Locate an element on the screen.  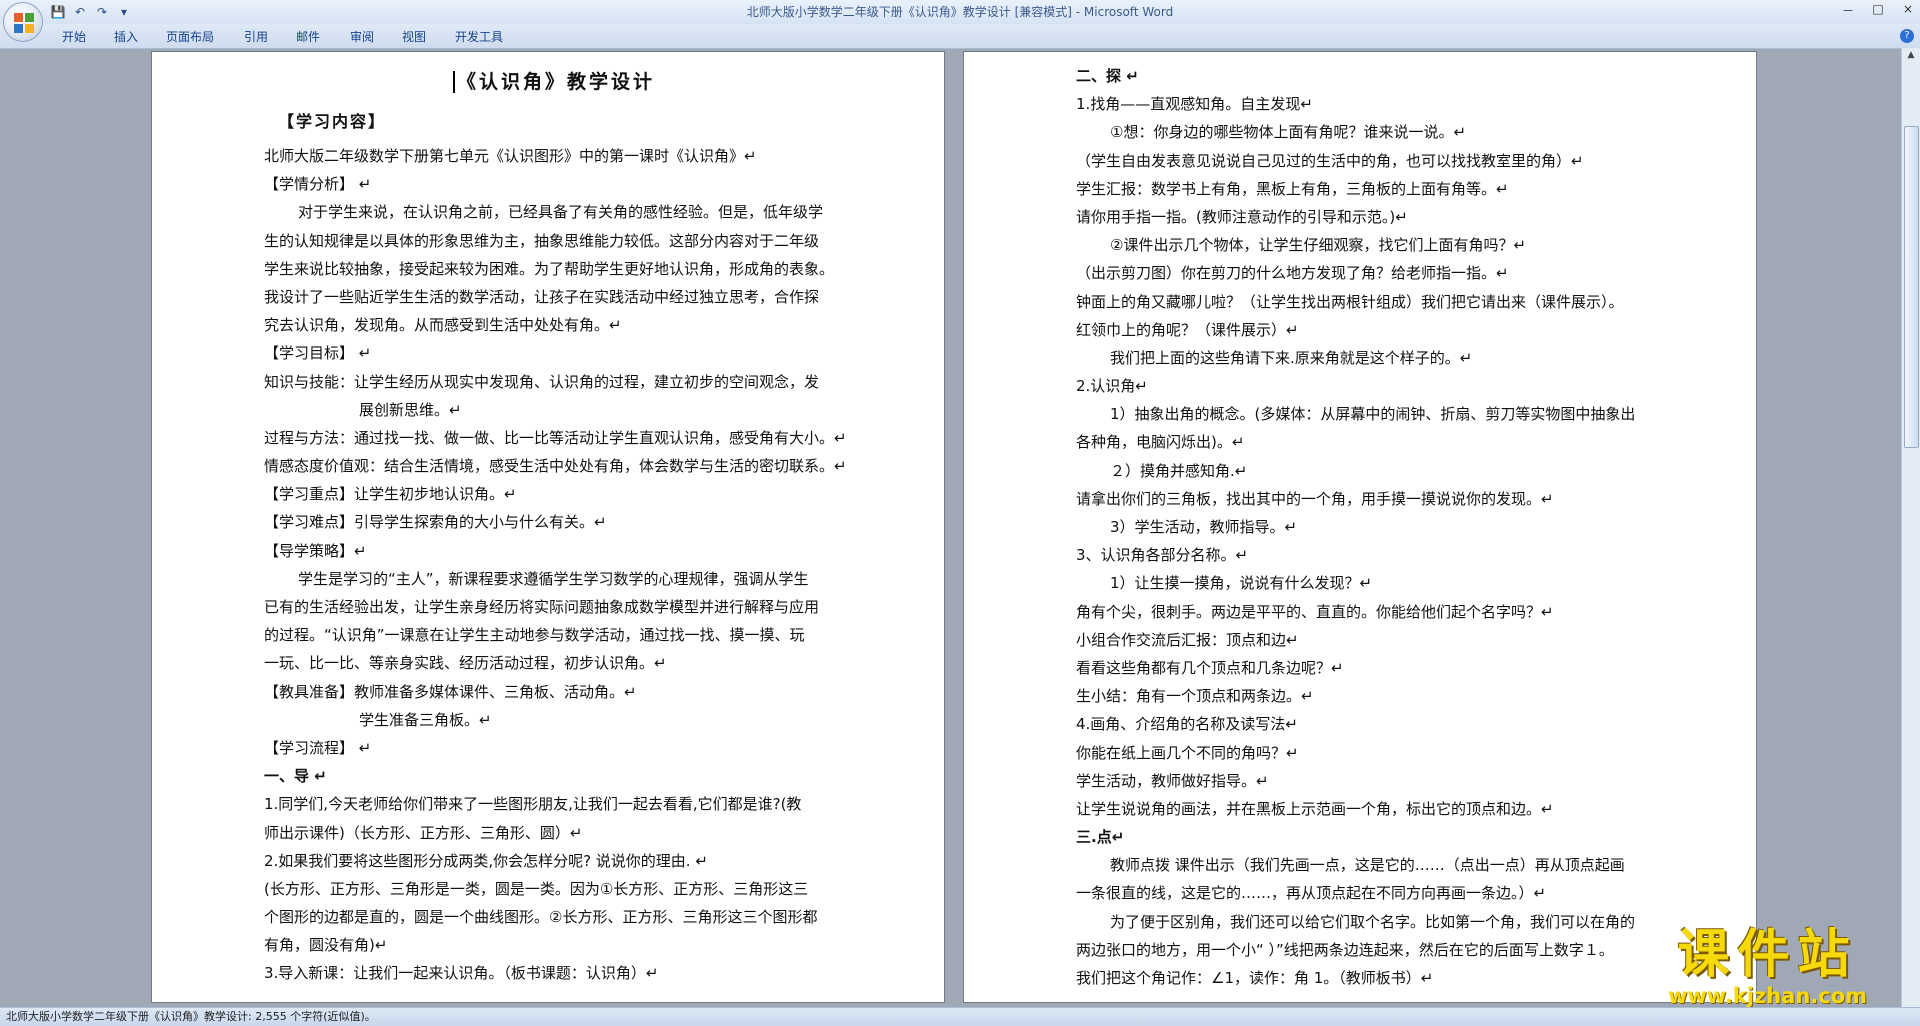
tab-mailings: 邮件 is located at coordinates (308, 36).